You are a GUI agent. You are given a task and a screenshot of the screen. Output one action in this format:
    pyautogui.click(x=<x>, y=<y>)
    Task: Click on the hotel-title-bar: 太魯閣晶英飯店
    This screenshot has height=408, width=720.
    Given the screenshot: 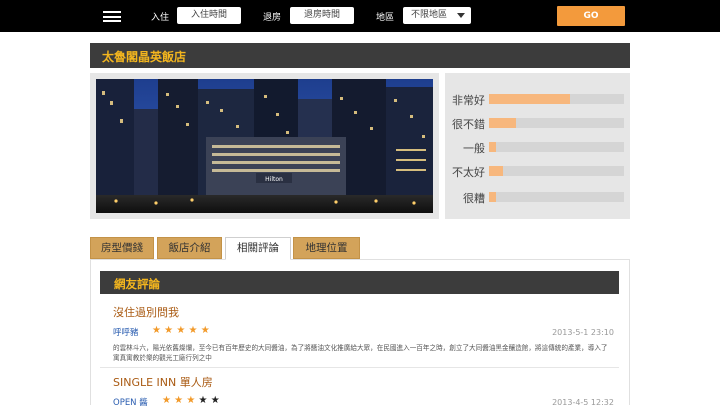 What is the action you would take?
    pyautogui.click(x=360, y=55)
    